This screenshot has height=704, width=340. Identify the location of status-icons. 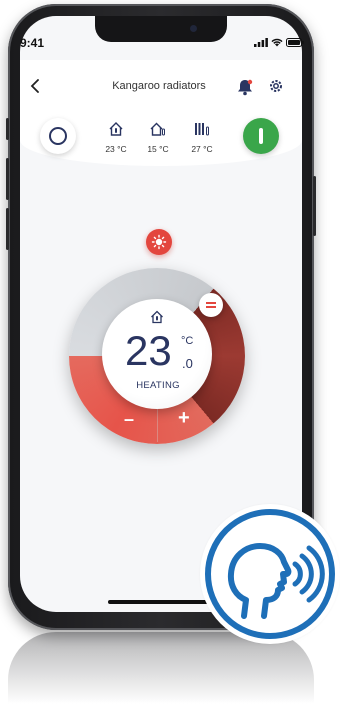
(279, 42).